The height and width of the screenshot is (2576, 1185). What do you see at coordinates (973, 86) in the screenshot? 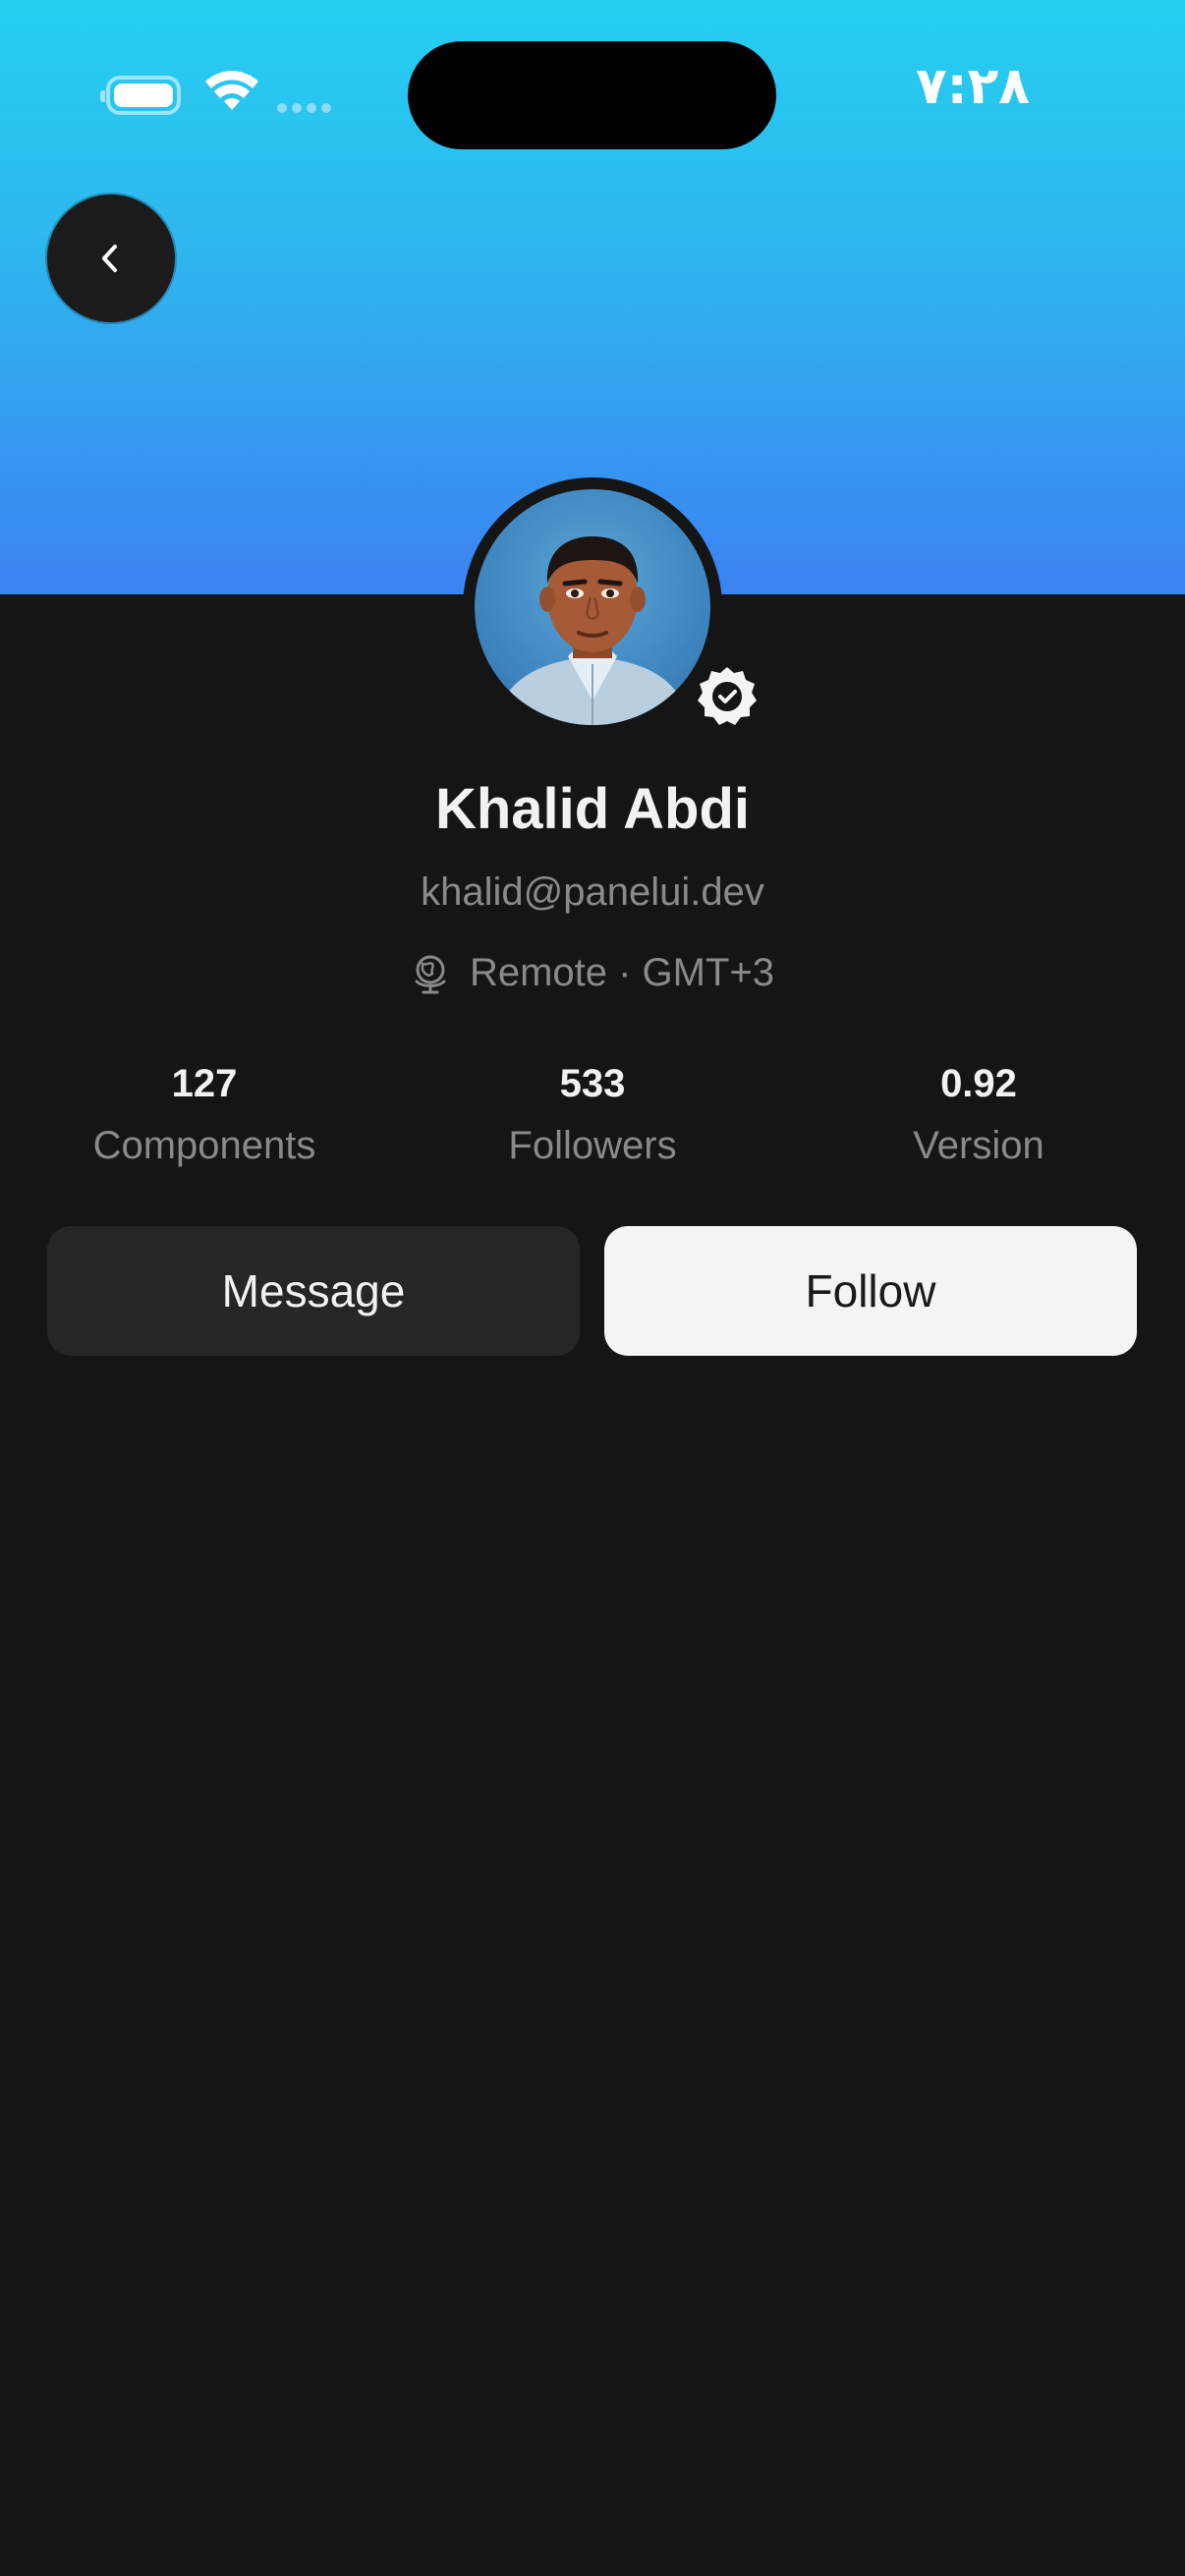
I see `status-time: ٧:٢٨` at bounding box center [973, 86].